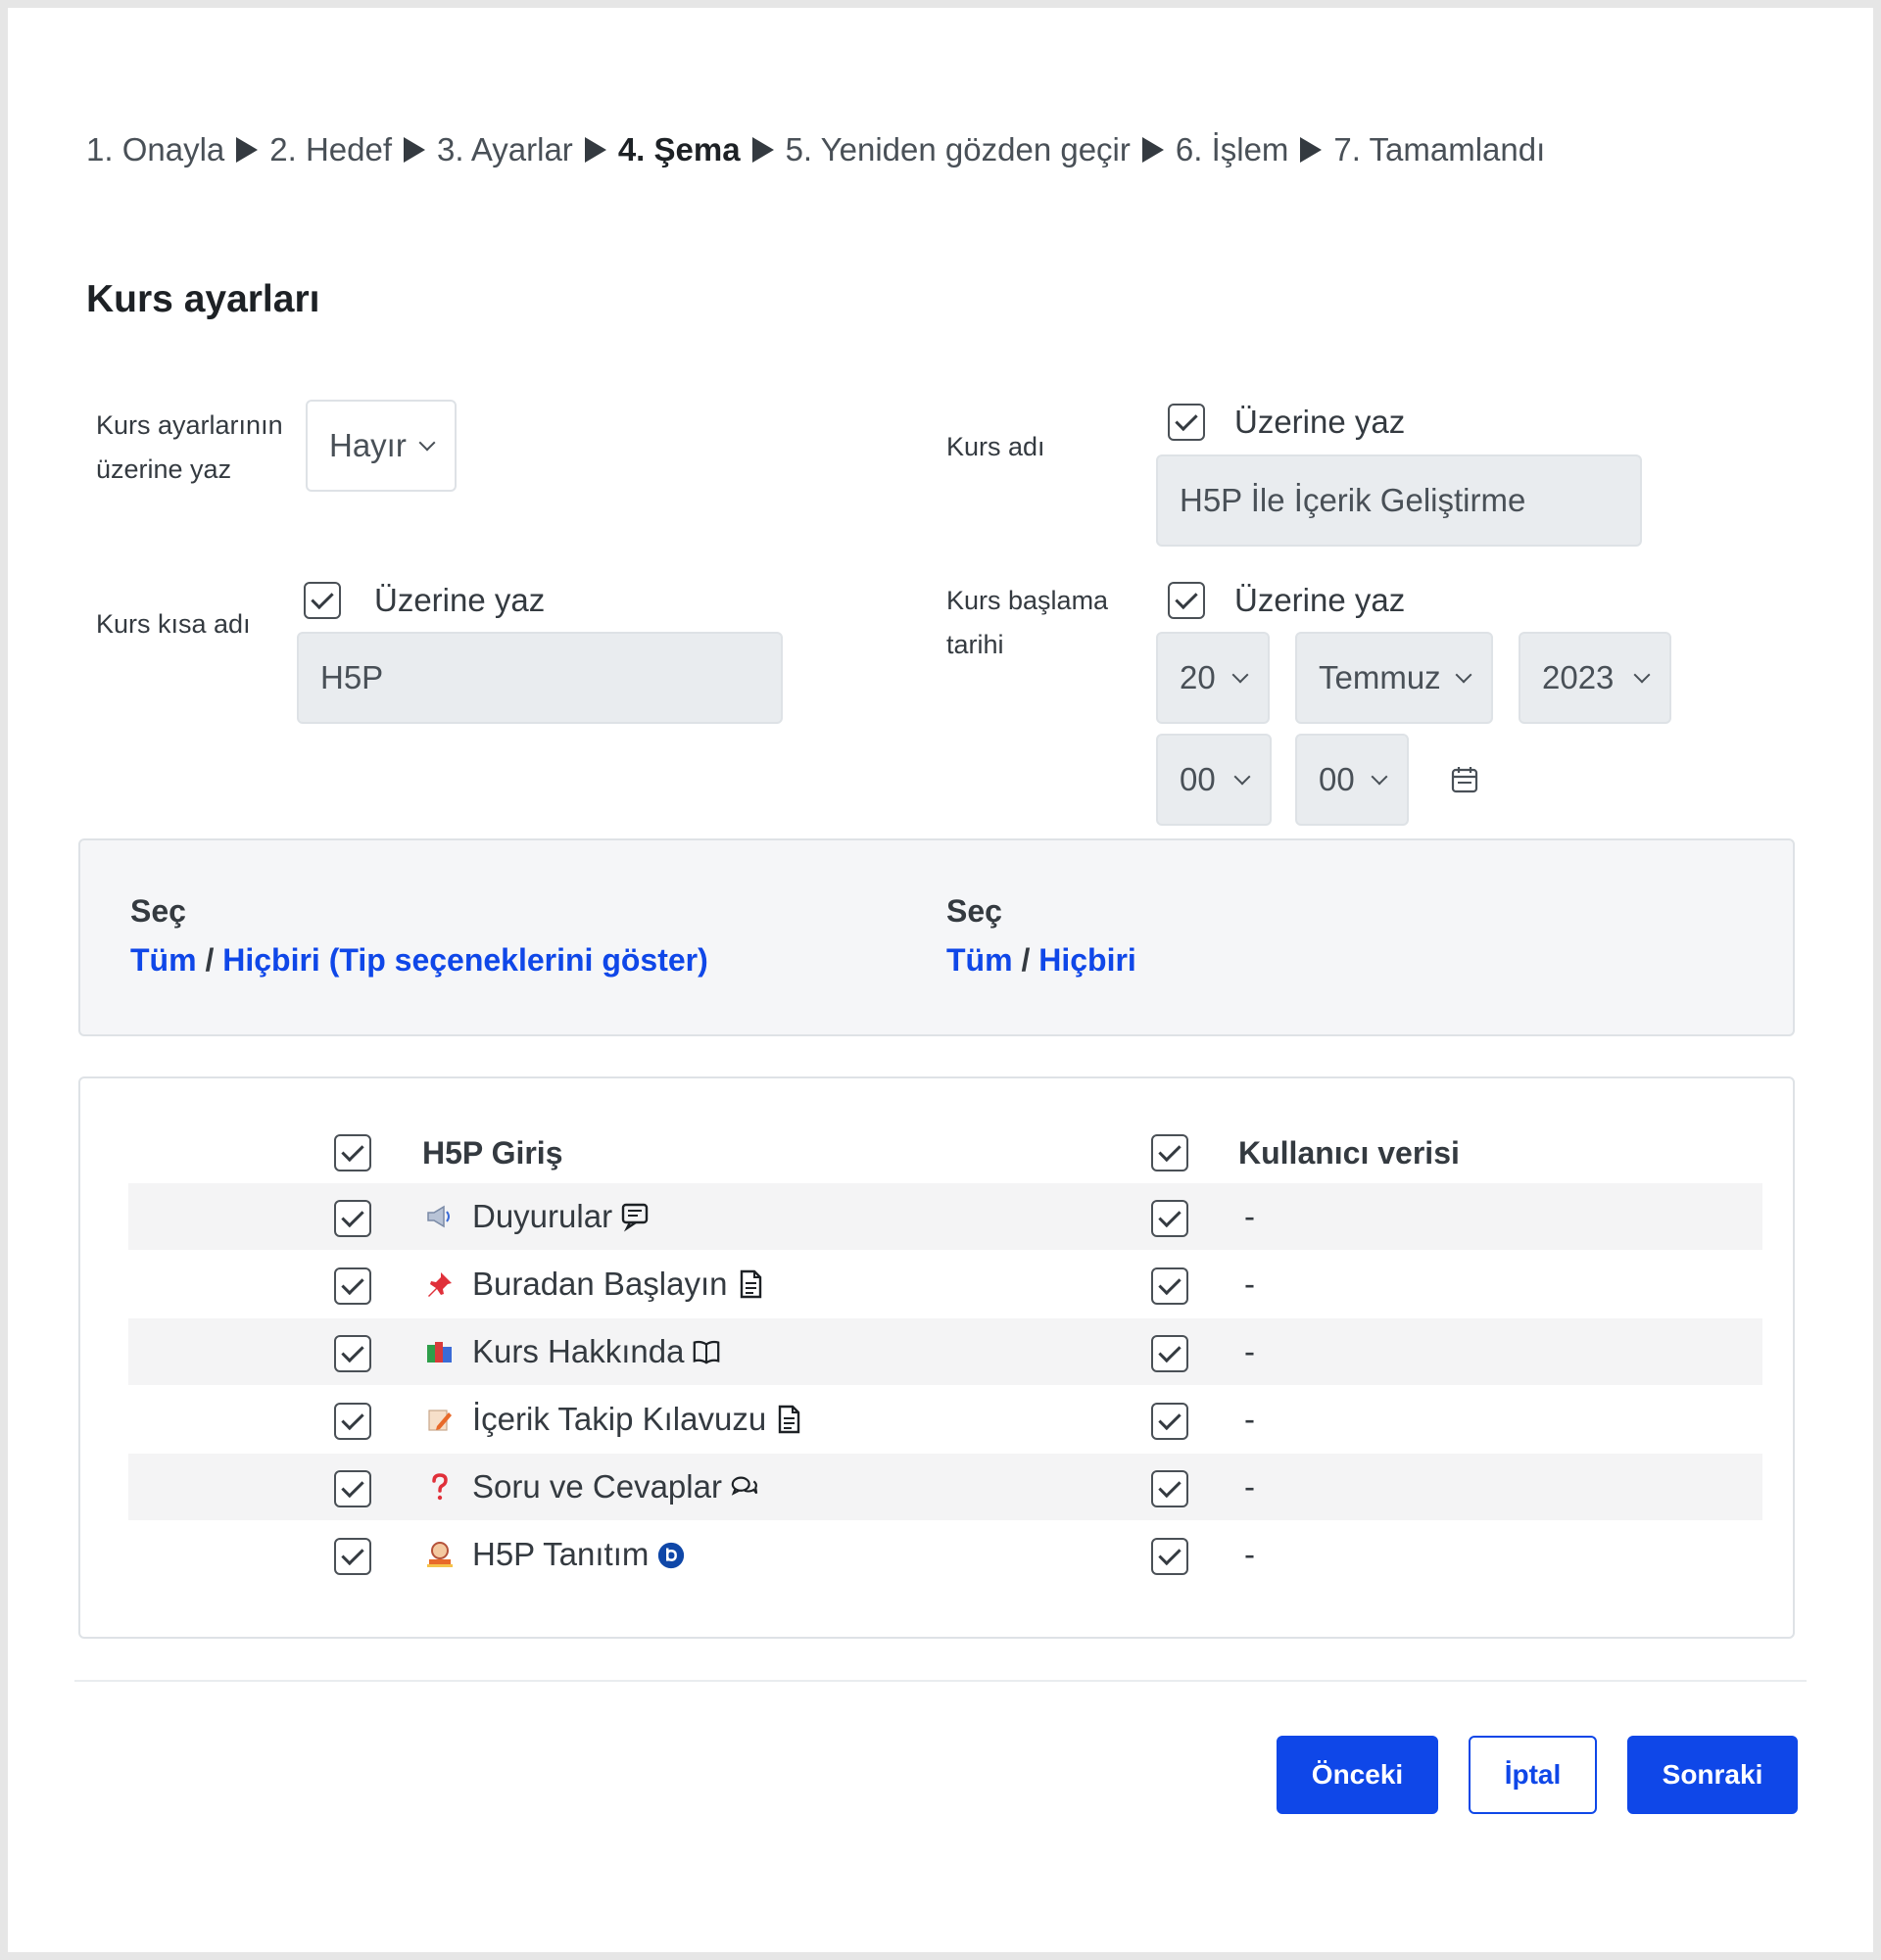 This screenshot has width=1881, height=1960. Describe the element at coordinates (707, 1352) in the screenshot. I see `book-icon` at that location.